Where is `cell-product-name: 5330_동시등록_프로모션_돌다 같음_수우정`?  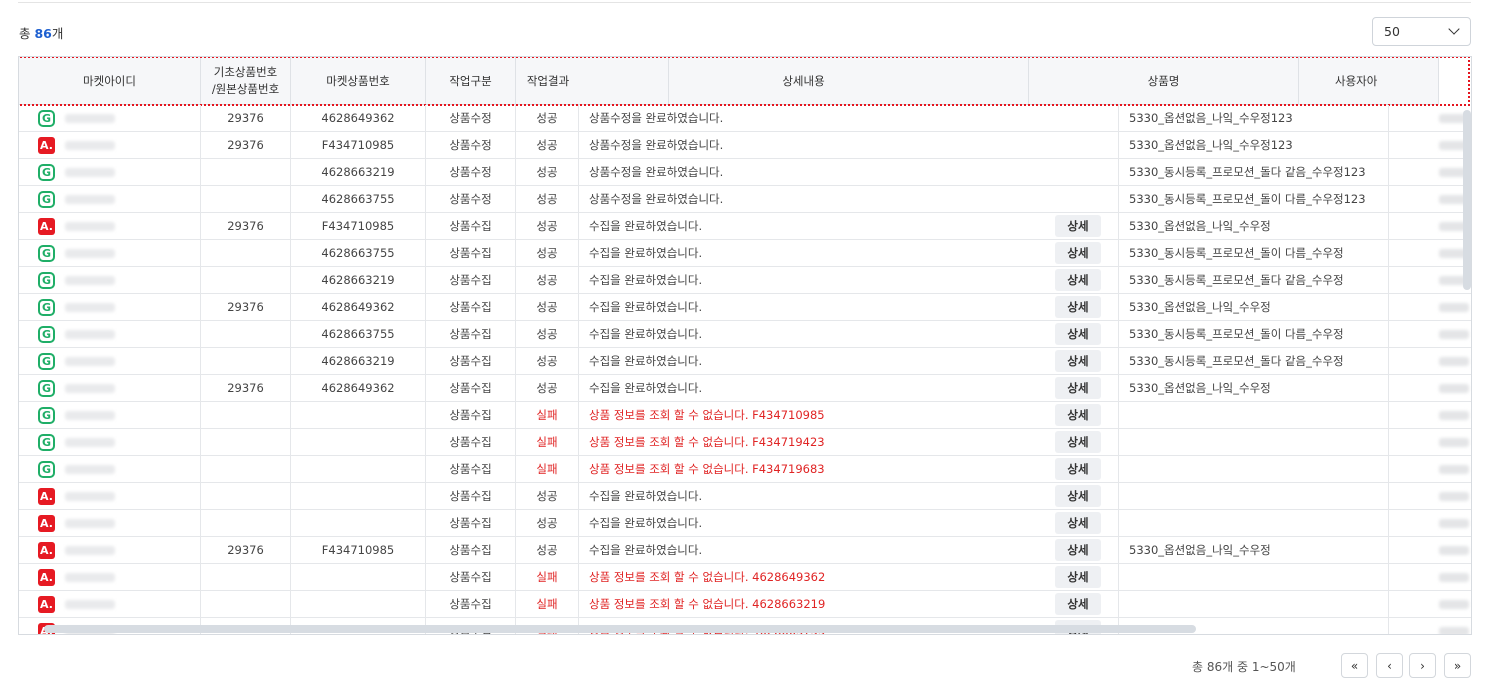 cell-product-name: 5330_동시등록_프로모션_돌다 같음_수우정 is located at coordinates (1254, 280).